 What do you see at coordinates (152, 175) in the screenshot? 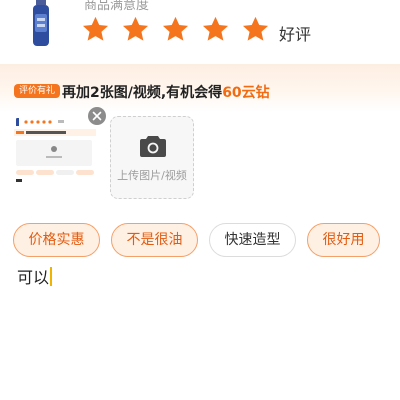
I see `upload-label: 上传图片/视频` at bounding box center [152, 175].